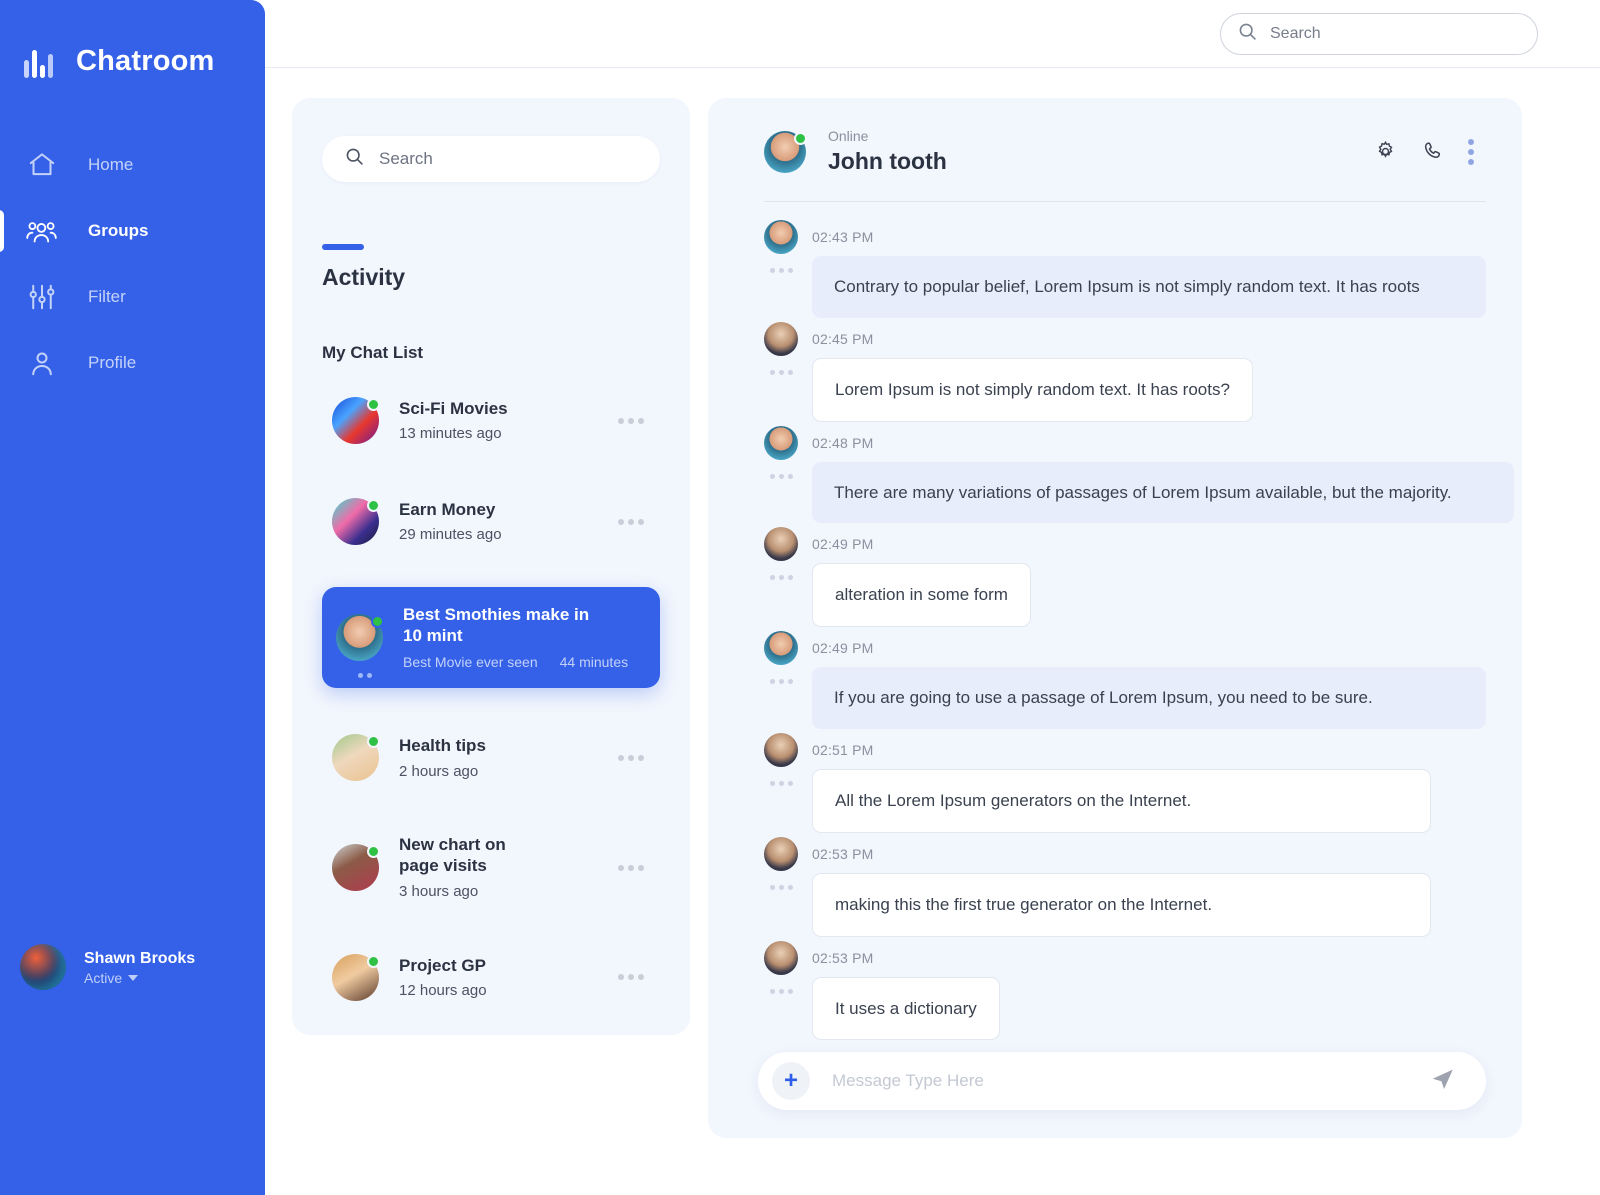 The width and height of the screenshot is (1600, 1195). Describe the element at coordinates (932, 34) in the screenshot. I see `topbar` at that location.